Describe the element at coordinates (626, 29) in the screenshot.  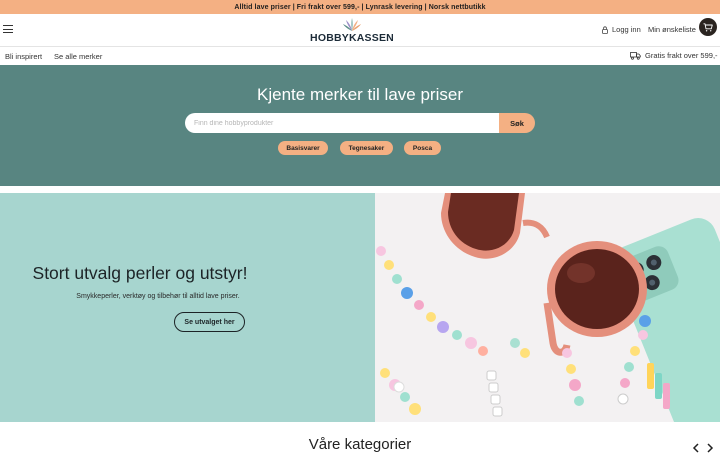
I see `login-label: Logg inn` at that location.